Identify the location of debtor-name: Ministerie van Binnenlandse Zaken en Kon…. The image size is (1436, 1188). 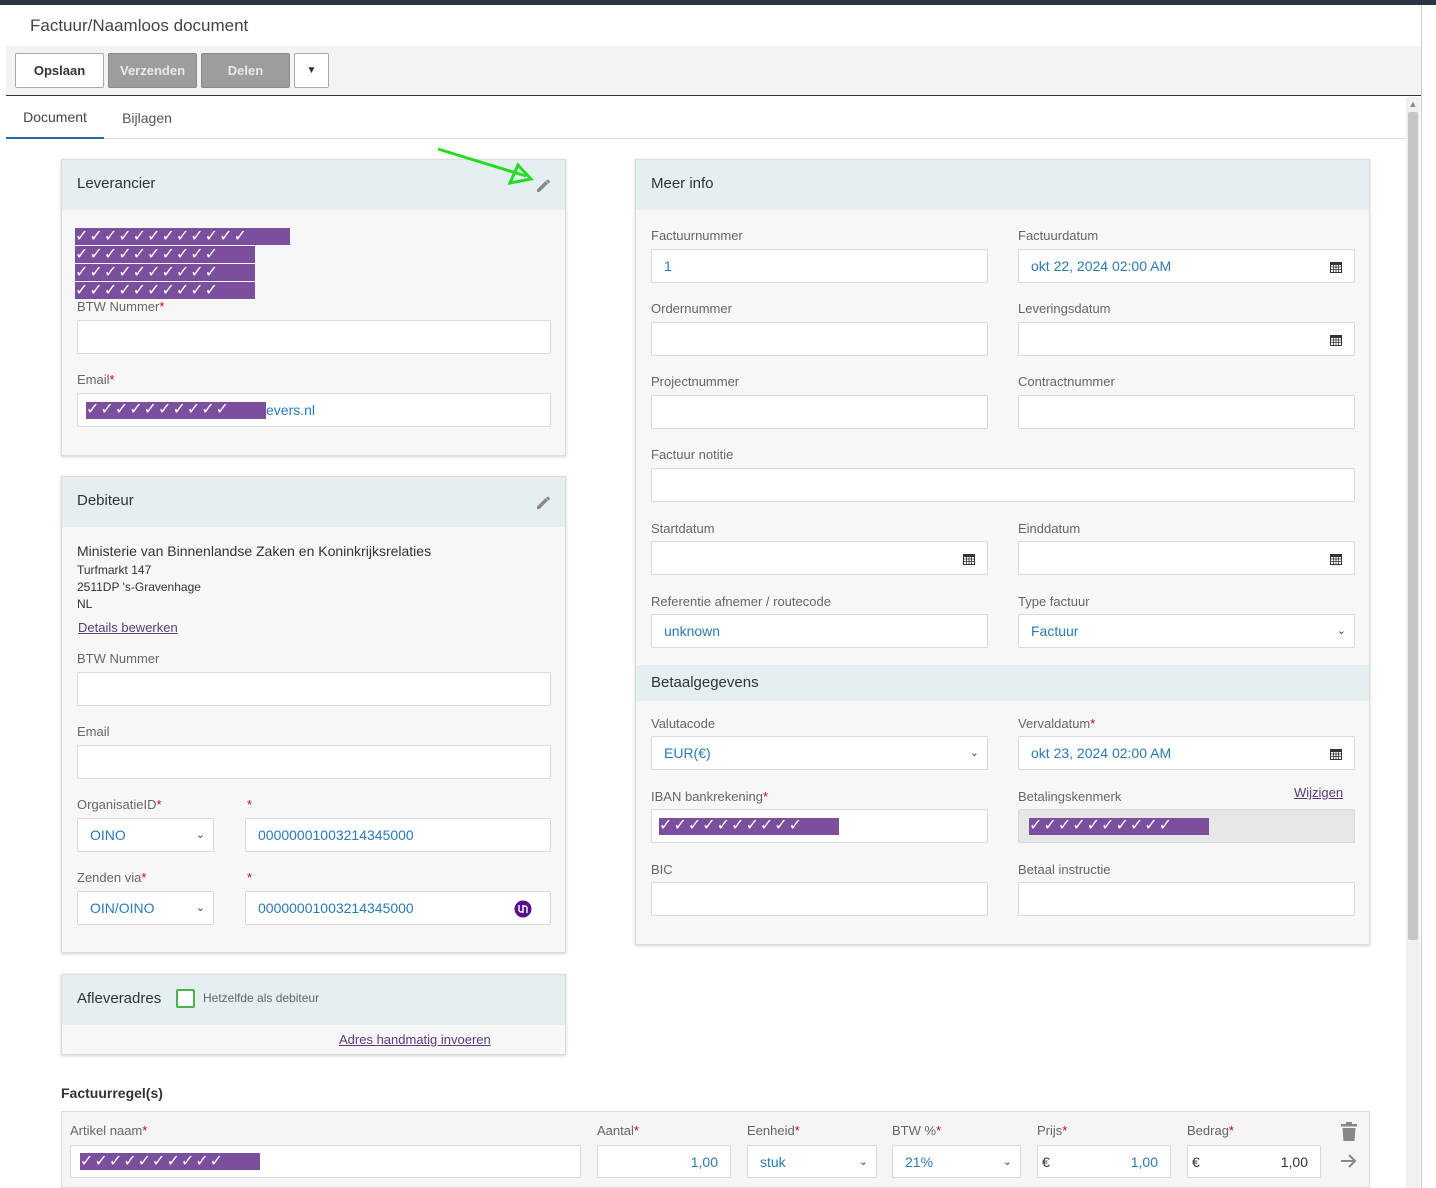
(254, 551).